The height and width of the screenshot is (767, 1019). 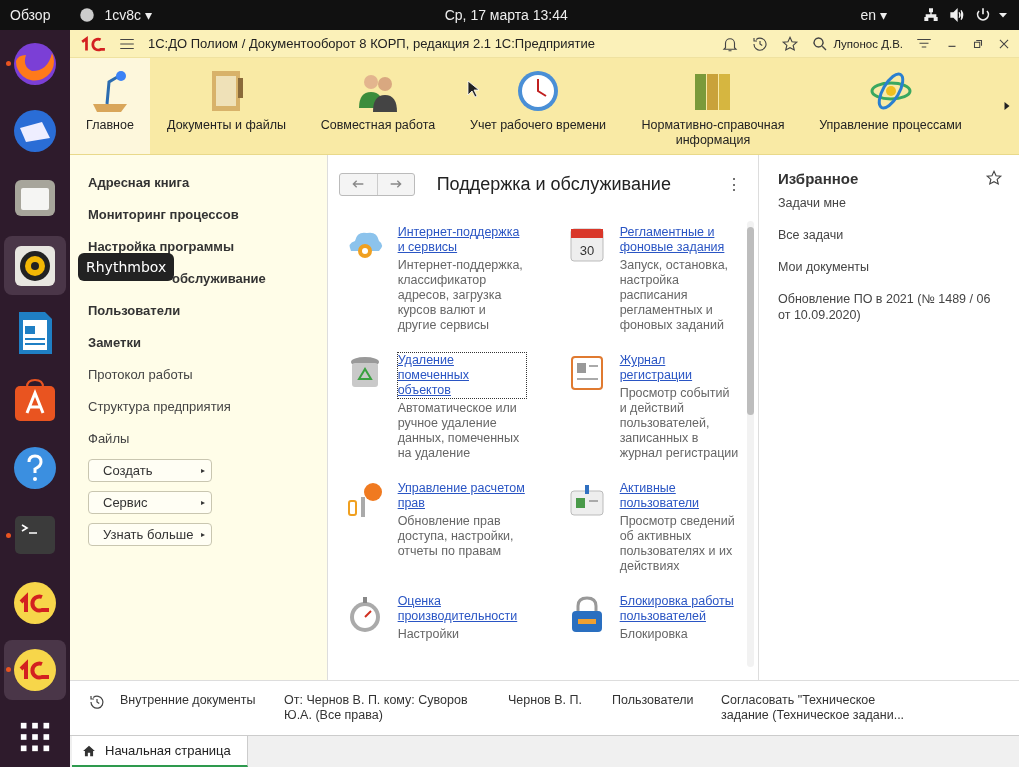 I want to click on page-tab: Начальная страница, so click(x=160, y=751).